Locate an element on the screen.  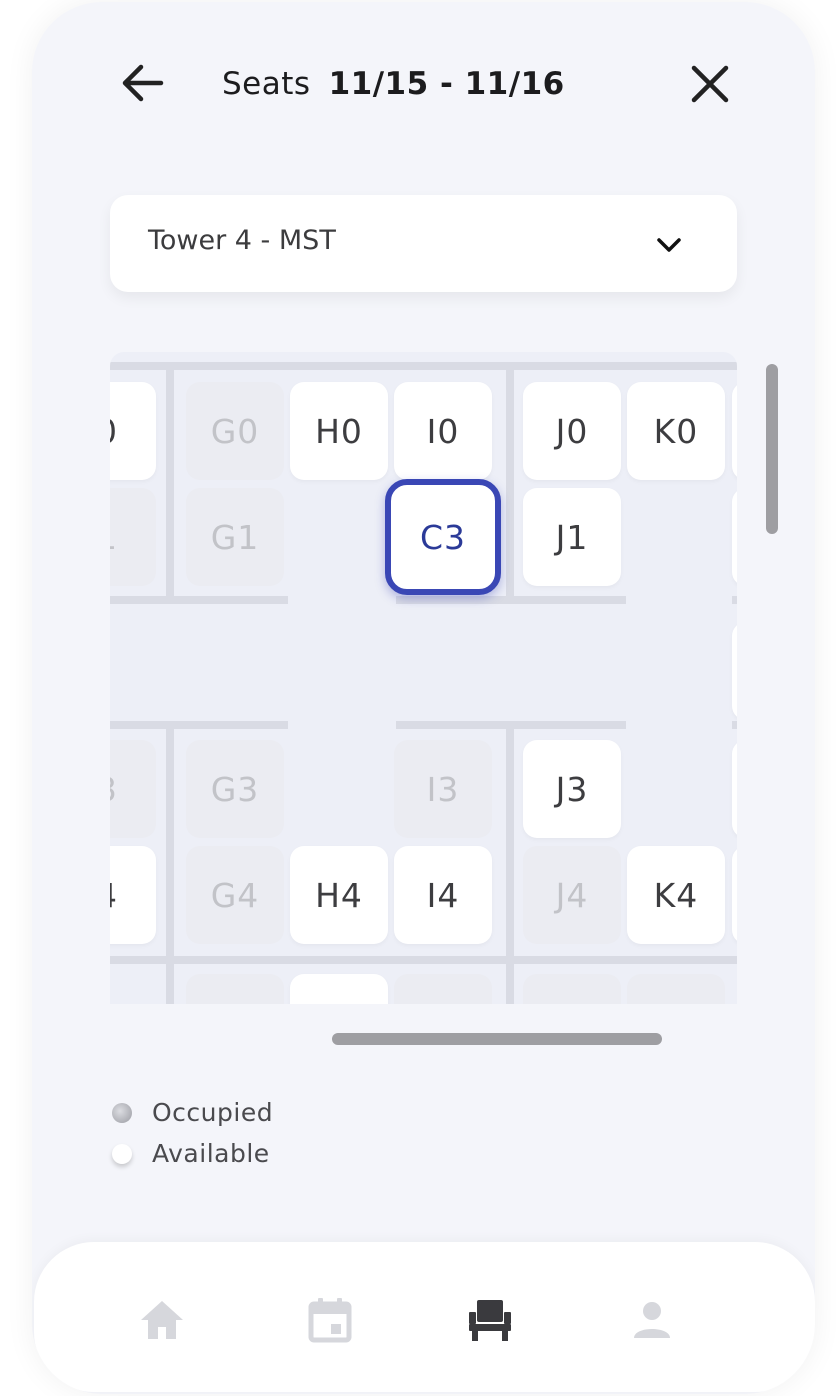
close-button is located at coordinates (710, 84).